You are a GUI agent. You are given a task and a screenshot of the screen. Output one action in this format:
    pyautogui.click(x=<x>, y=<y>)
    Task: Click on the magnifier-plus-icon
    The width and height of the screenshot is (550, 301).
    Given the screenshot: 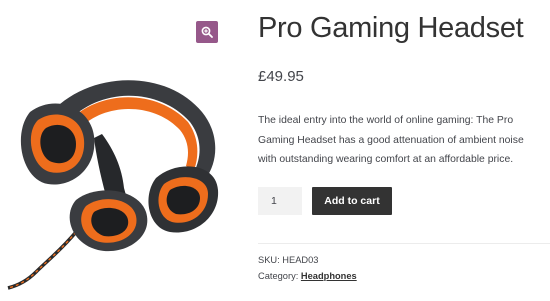 What is the action you would take?
    pyautogui.click(x=207, y=32)
    